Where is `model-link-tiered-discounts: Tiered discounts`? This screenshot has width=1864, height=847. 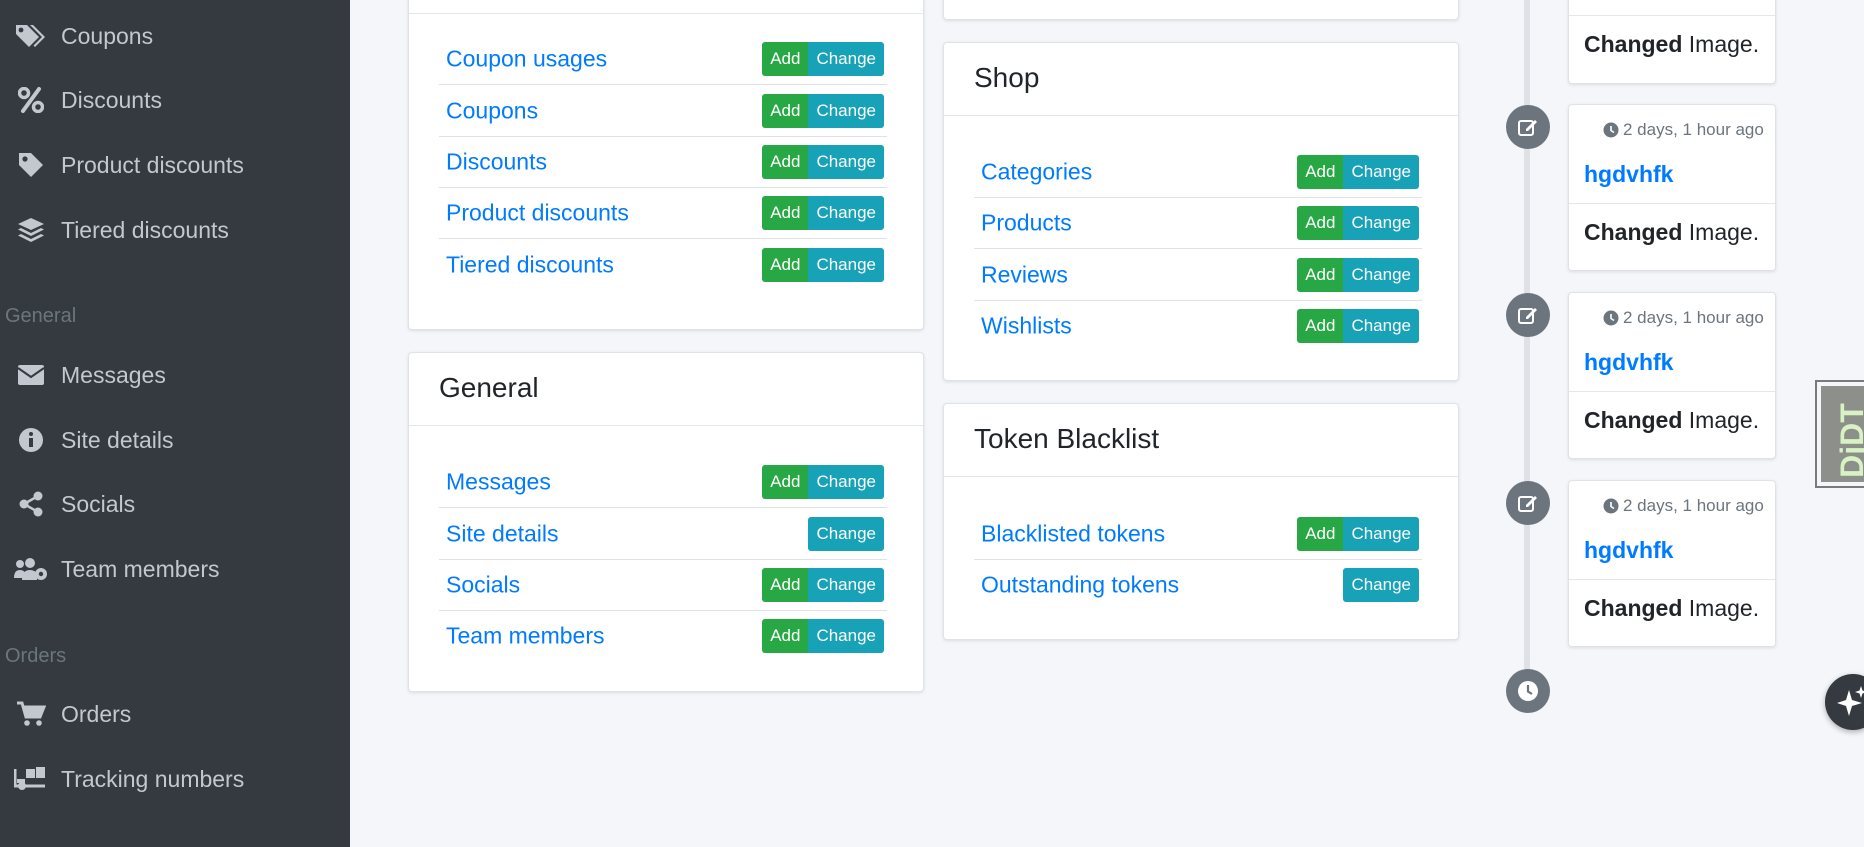 model-link-tiered-discounts: Tiered discounts is located at coordinates (530, 264).